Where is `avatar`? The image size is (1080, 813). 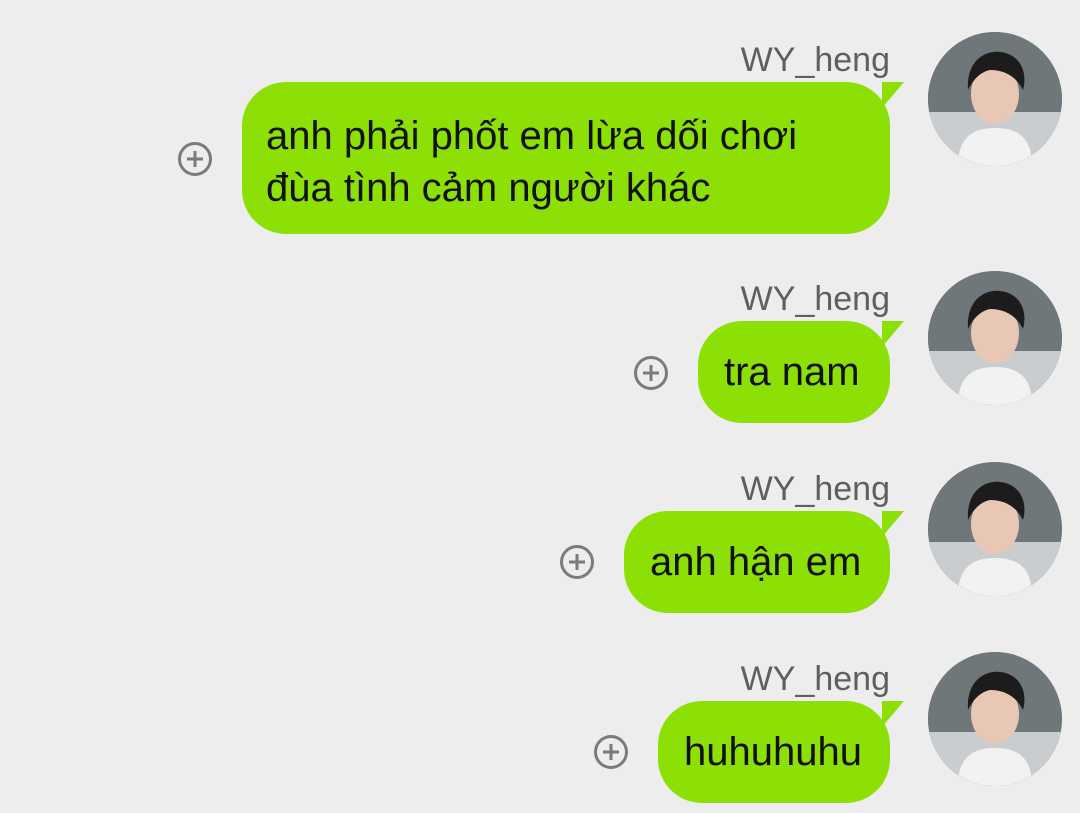 avatar is located at coordinates (995, 719).